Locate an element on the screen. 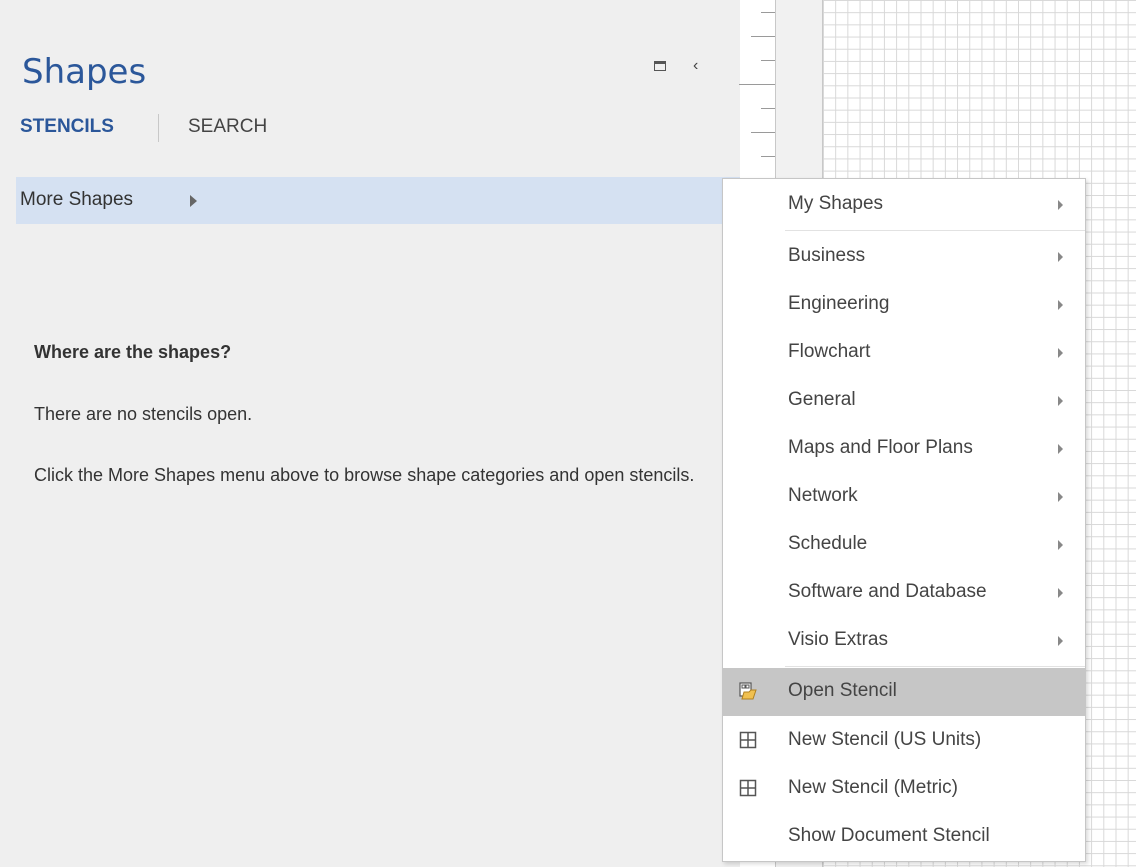 The width and height of the screenshot is (1136, 867). open-stencil-icon is located at coordinates (748, 691).